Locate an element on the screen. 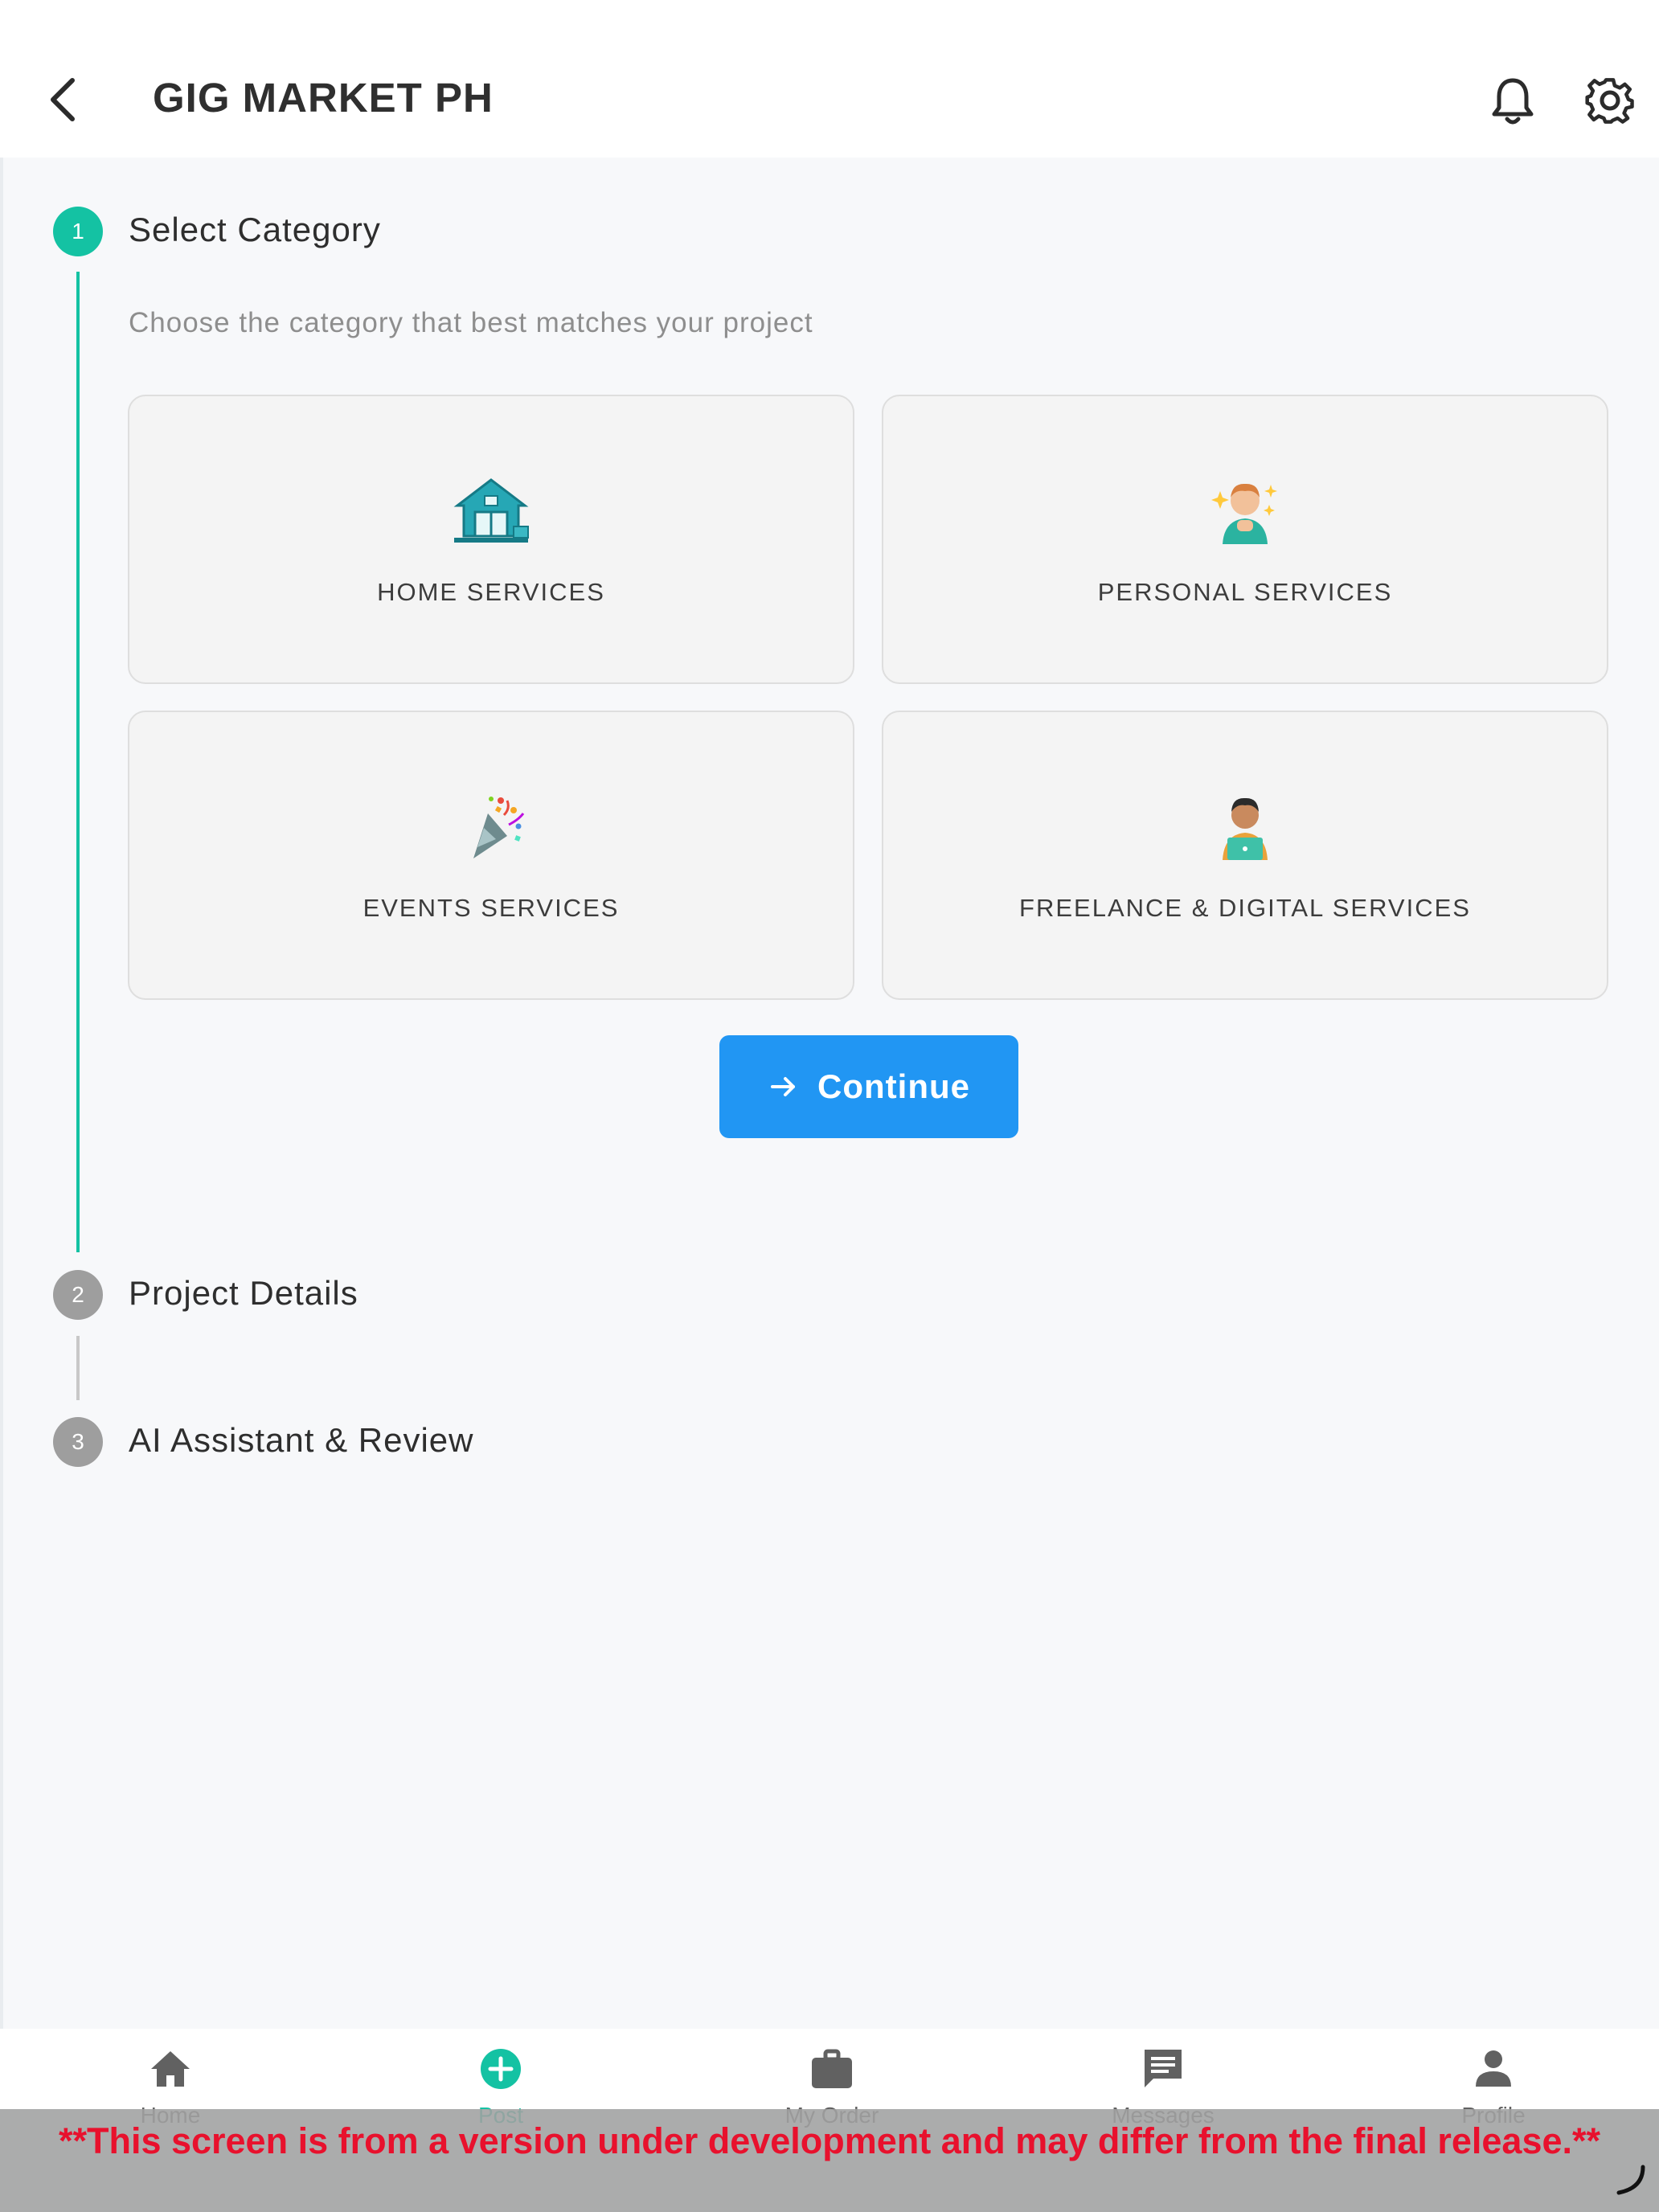 The width and height of the screenshot is (1659, 2212). party-popper-icon is located at coordinates (499, 827).